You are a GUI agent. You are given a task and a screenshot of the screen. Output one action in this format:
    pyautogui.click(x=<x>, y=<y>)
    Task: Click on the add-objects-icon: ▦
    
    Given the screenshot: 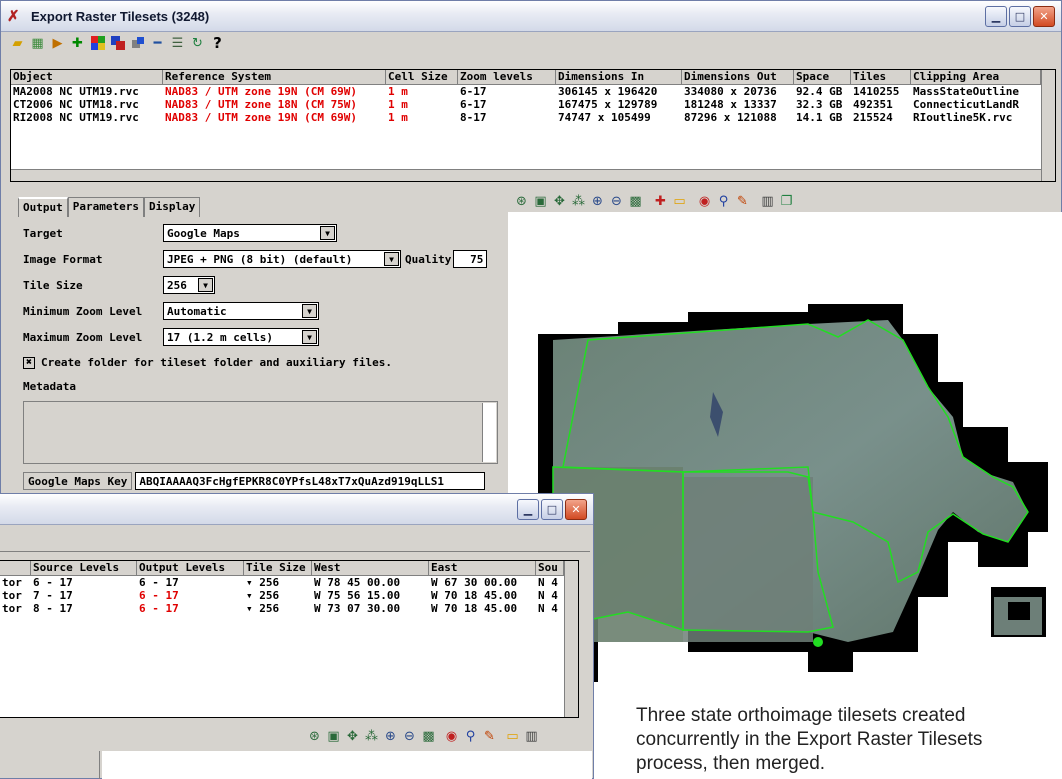 What is the action you would take?
    pyautogui.click(x=37, y=43)
    